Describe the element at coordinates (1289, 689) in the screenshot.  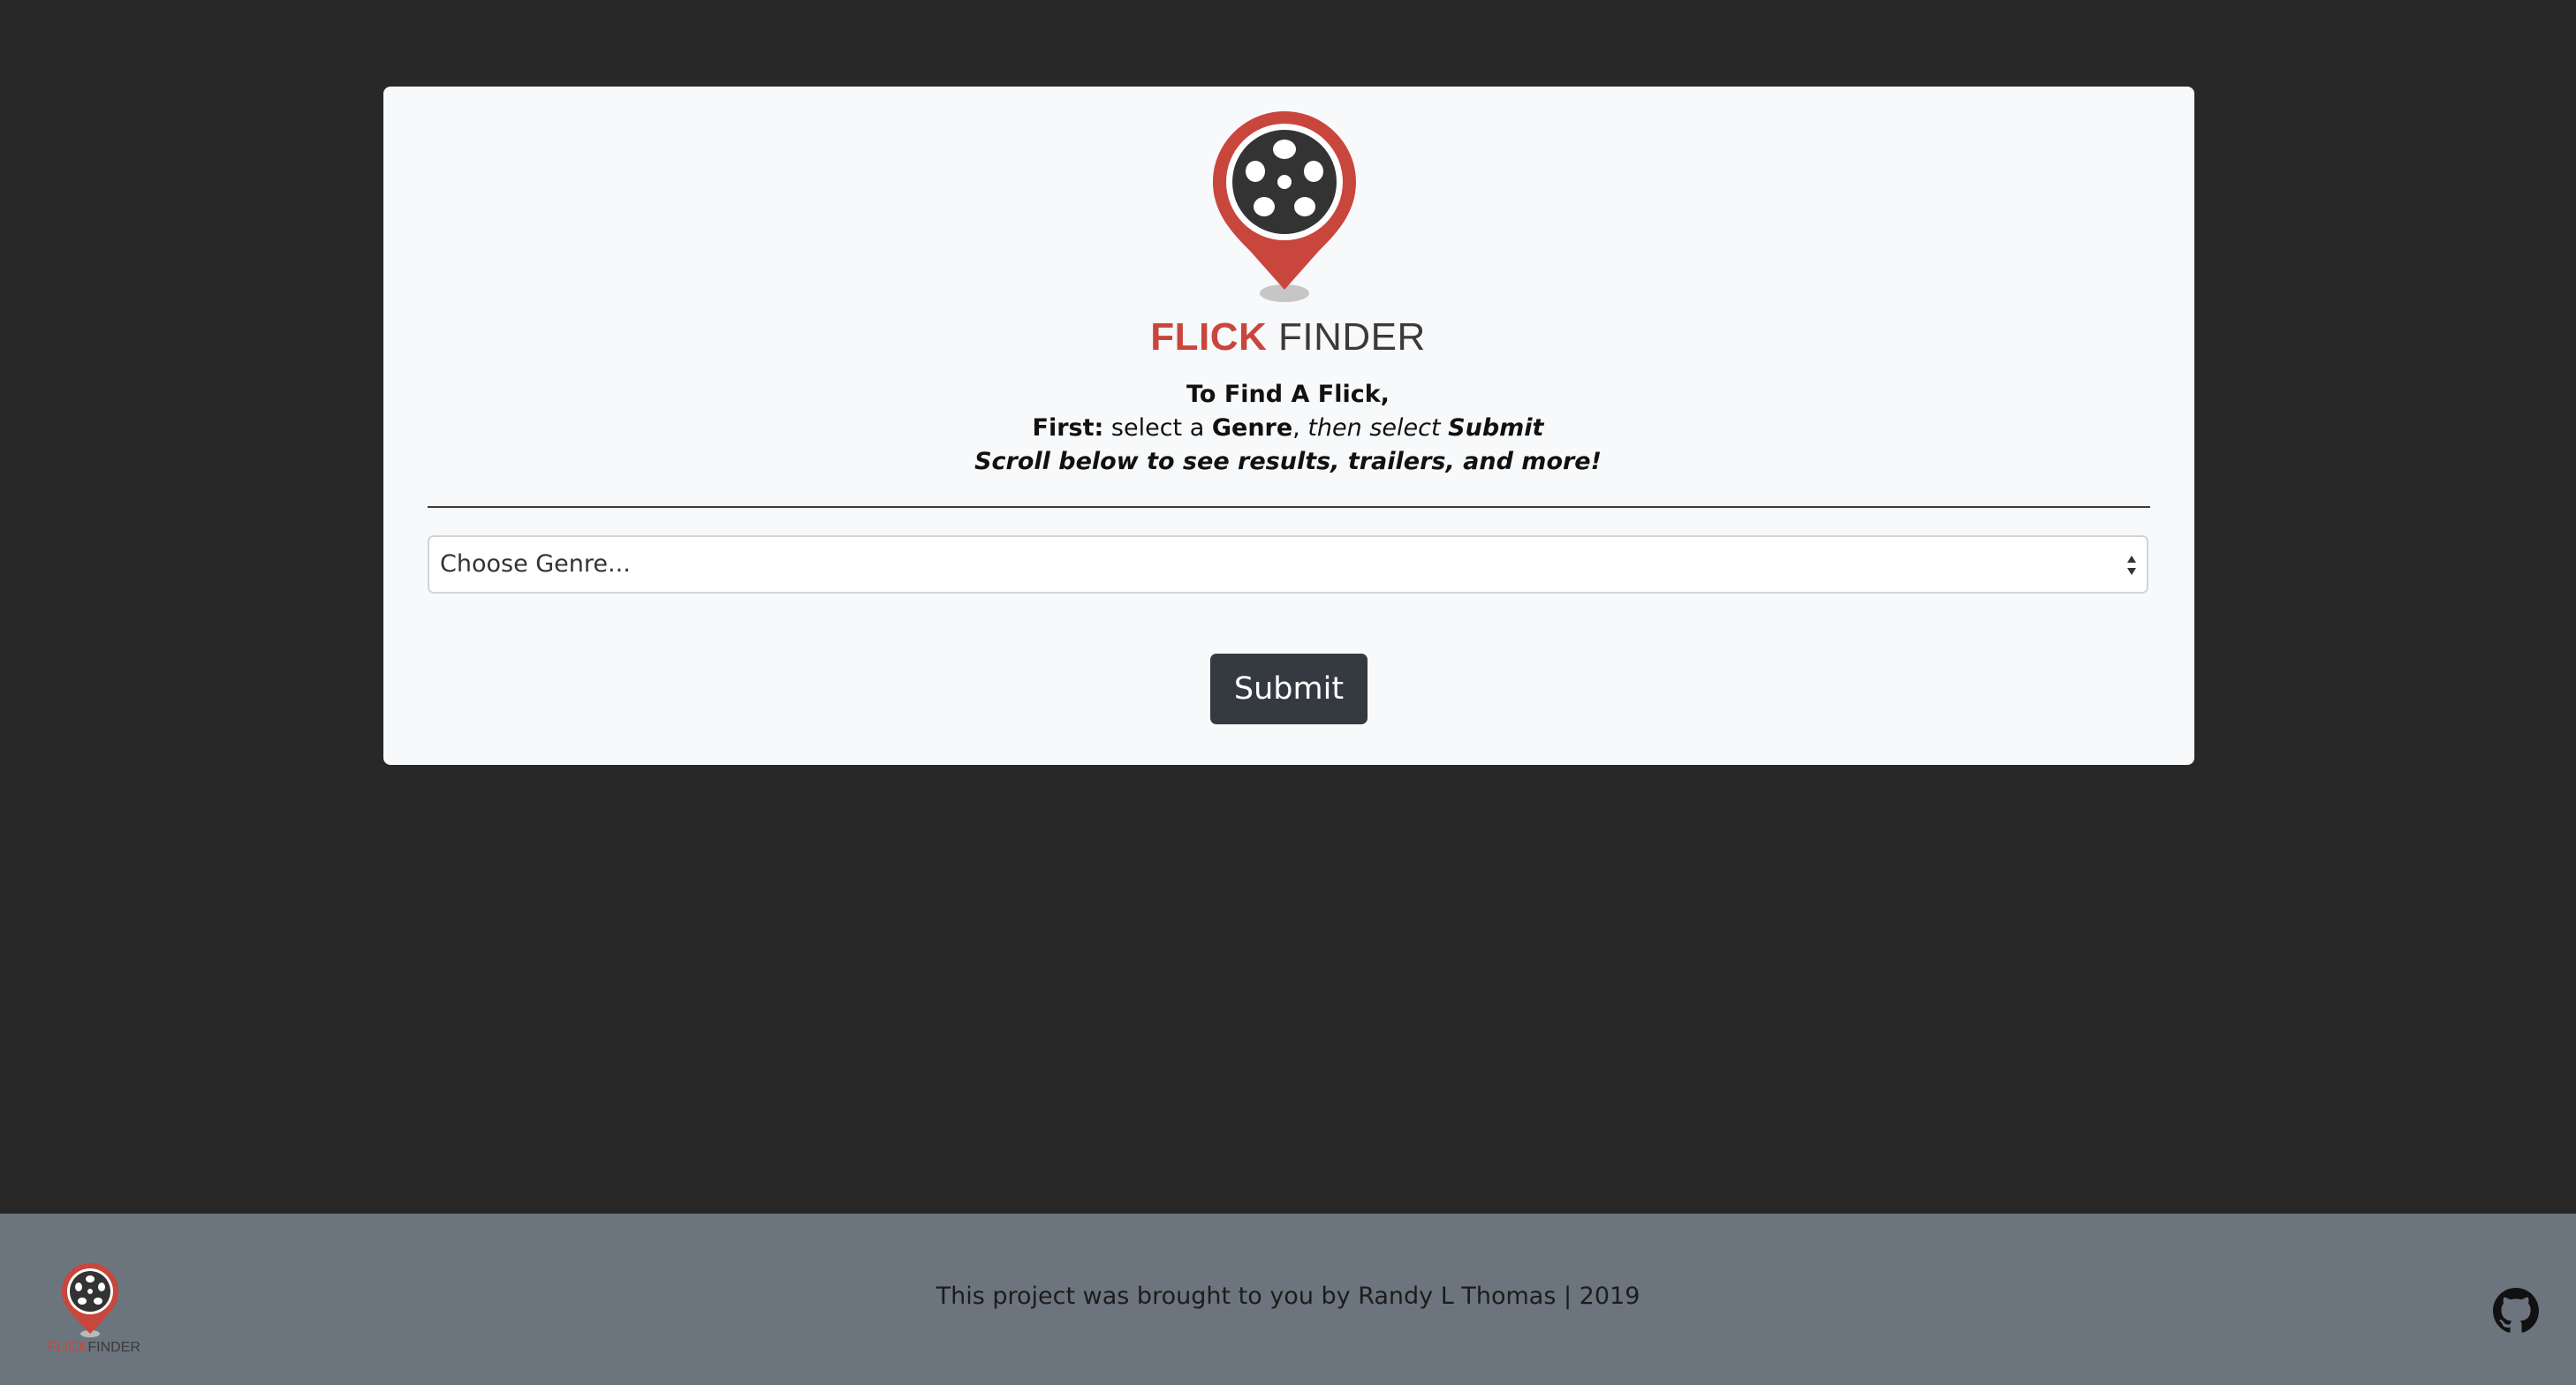
I see `submit-button: Submit` at that location.